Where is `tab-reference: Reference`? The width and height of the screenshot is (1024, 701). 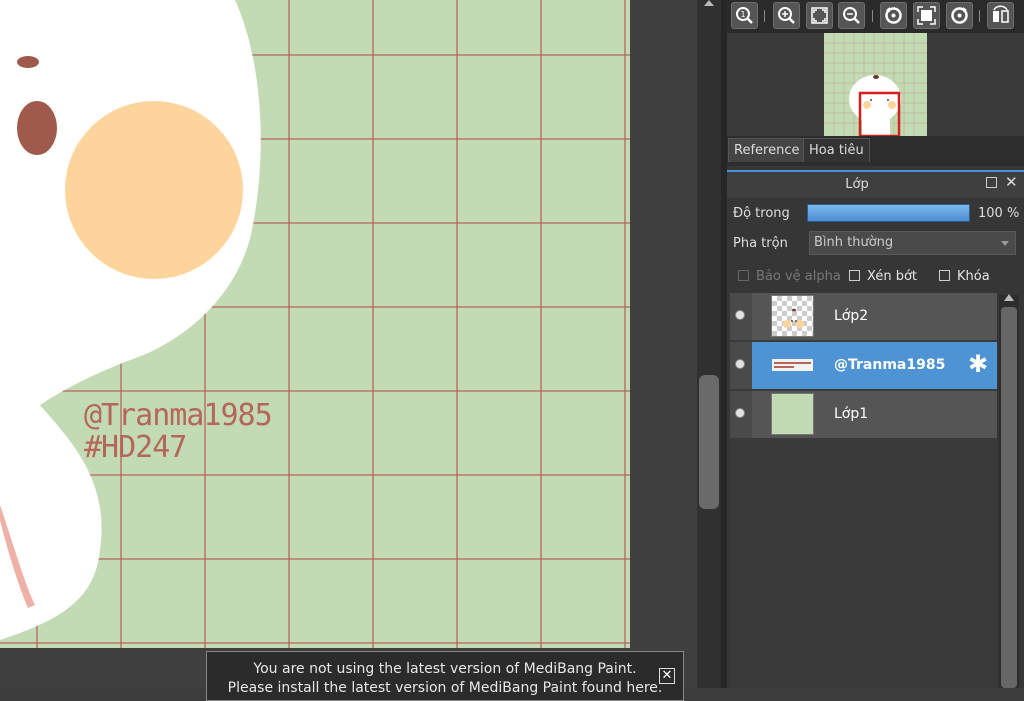
tab-reference: Reference is located at coordinates (767, 150).